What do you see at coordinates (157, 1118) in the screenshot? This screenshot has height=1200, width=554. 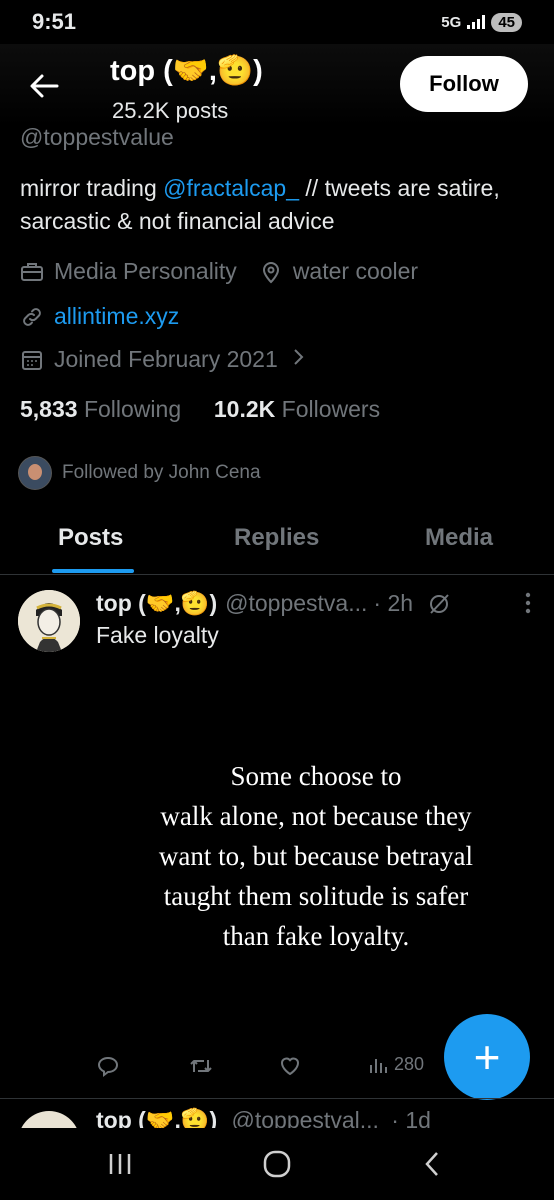 I see `next-post-author: top (🤝,🫡)` at bounding box center [157, 1118].